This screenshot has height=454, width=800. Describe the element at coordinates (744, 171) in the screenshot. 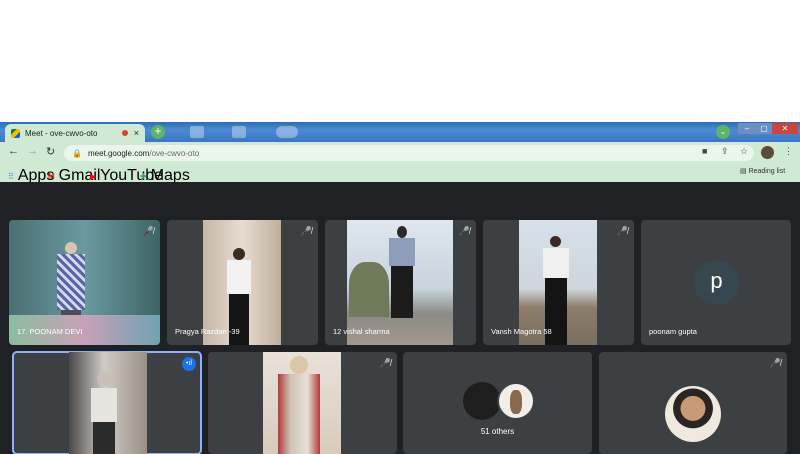

I see `reading-list-icon: ▤` at that location.